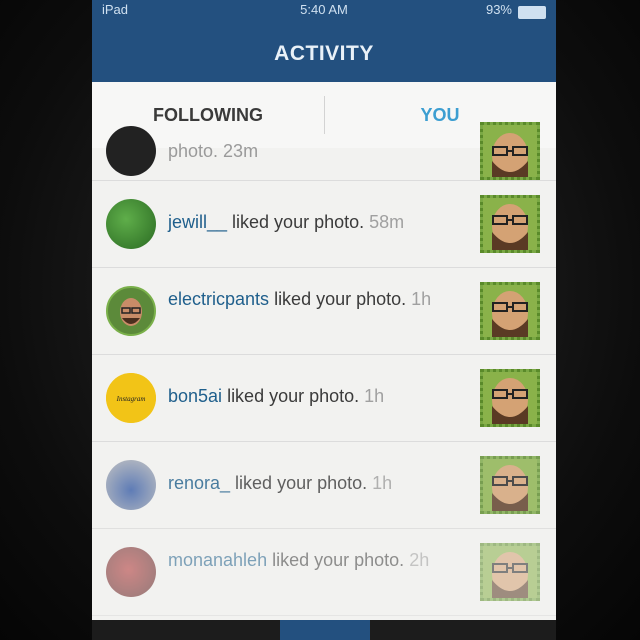 The height and width of the screenshot is (640, 640). What do you see at coordinates (299, 560) in the screenshot?
I see `activity-text: monanahleh liked your photo. 2h` at bounding box center [299, 560].